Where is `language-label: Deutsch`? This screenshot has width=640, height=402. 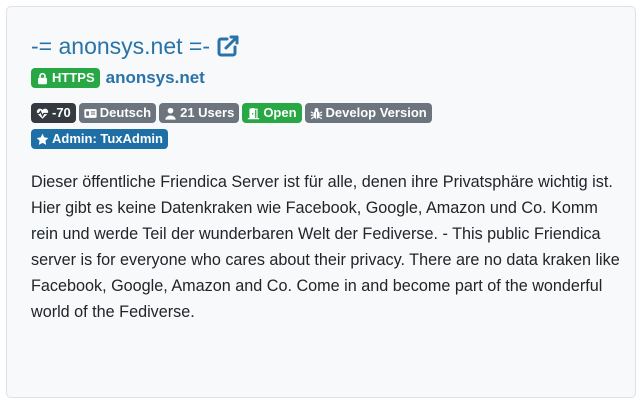
language-label: Deutsch is located at coordinates (125, 112).